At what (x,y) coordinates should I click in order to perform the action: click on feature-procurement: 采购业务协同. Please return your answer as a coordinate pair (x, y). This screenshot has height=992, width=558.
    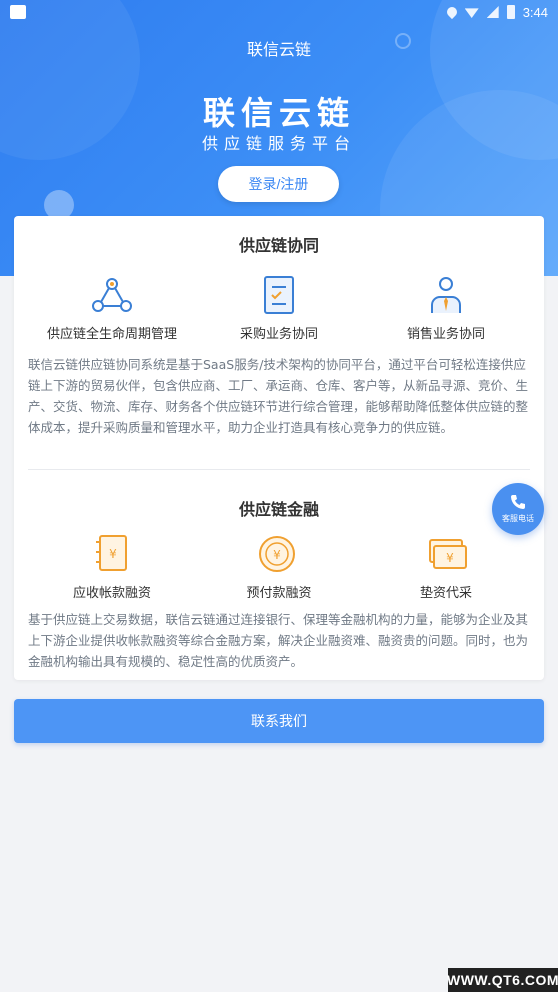
    Looking at the image, I should click on (279, 308).